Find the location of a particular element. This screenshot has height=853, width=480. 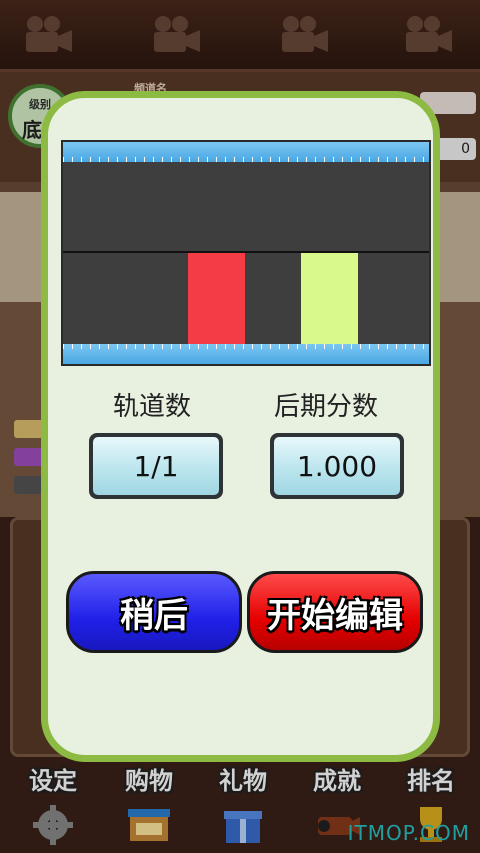

red-clip-block is located at coordinates (216, 299).